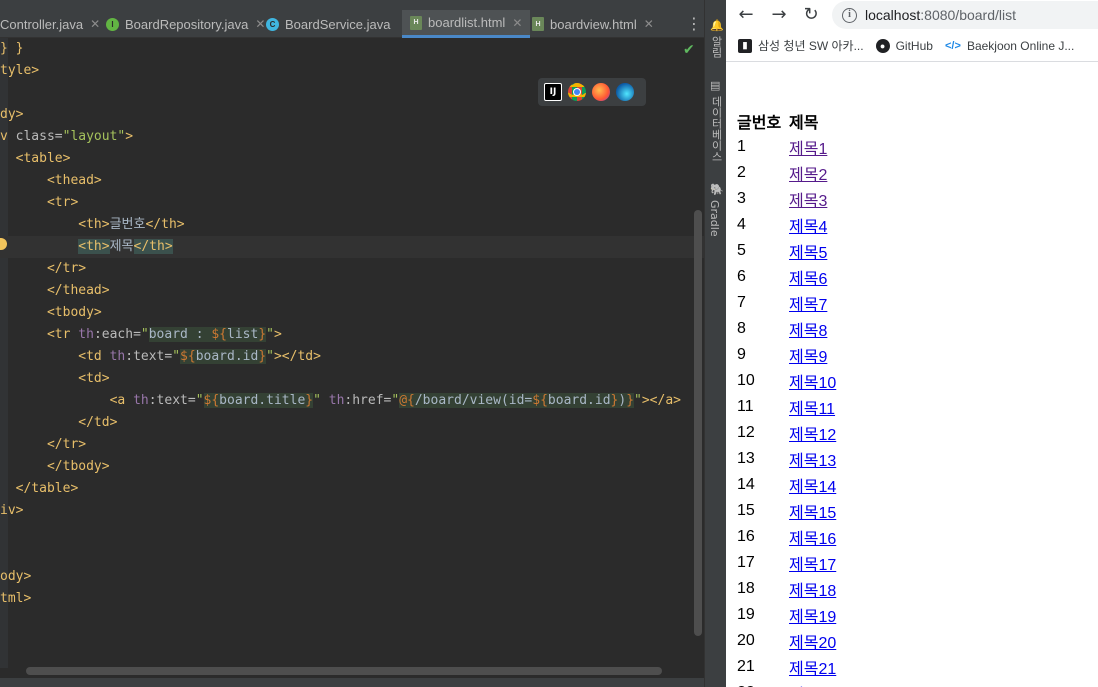 This screenshot has height=687, width=1098. Describe the element at coordinates (746, 510) in the screenshot. I see `board-id-cell: 15` at that location.